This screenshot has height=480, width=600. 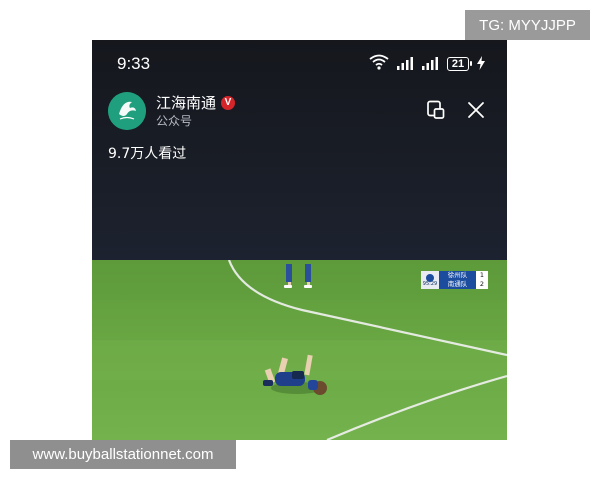 What do you see at coordinates (481, 64) in the screenshot?
I see `charging-icon` at bounding box center [481, 64].